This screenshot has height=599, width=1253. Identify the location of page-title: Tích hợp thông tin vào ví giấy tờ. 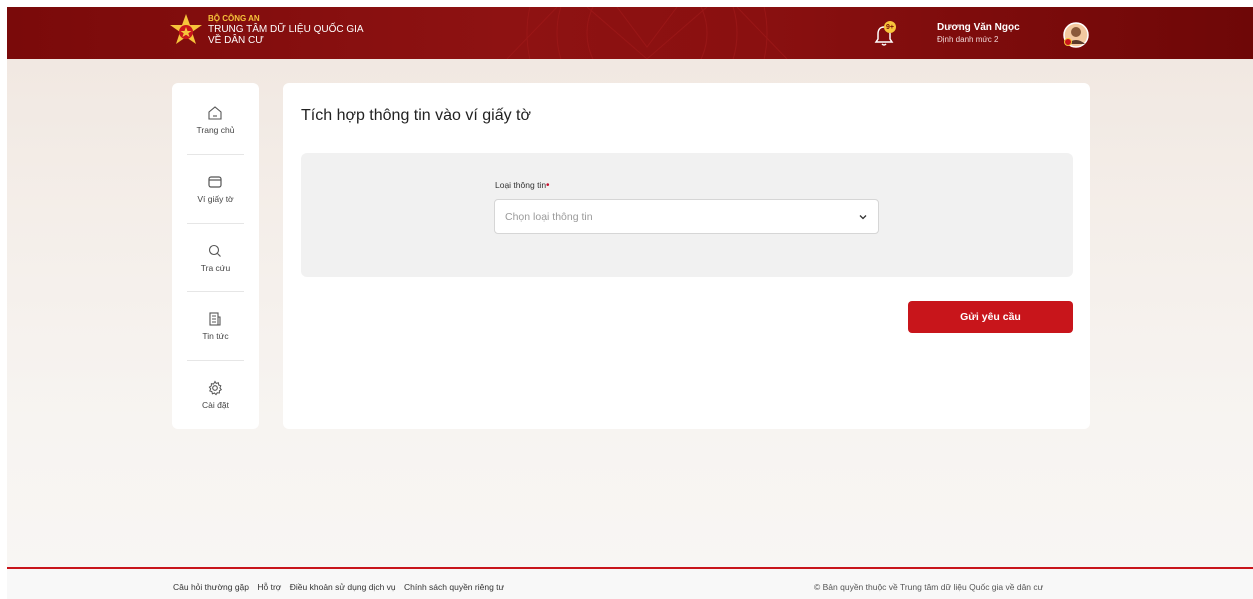
(416, 115).